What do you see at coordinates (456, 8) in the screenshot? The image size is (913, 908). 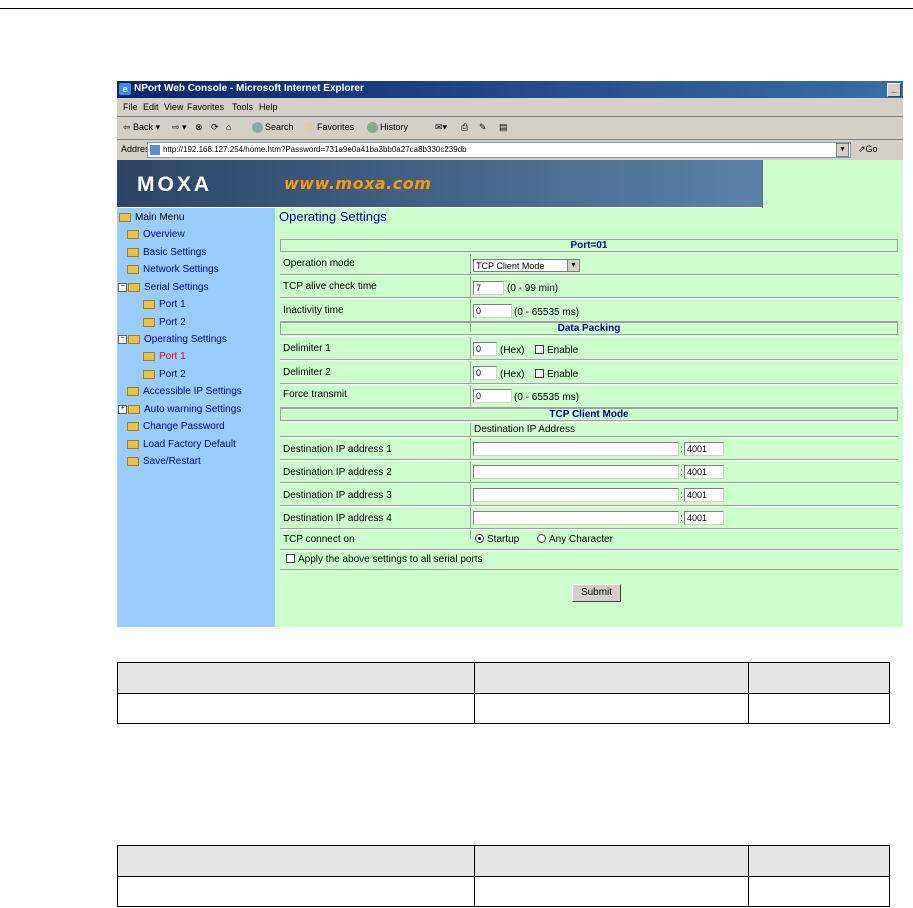 I see `page-header-rule` at bounding box center [456, 8].